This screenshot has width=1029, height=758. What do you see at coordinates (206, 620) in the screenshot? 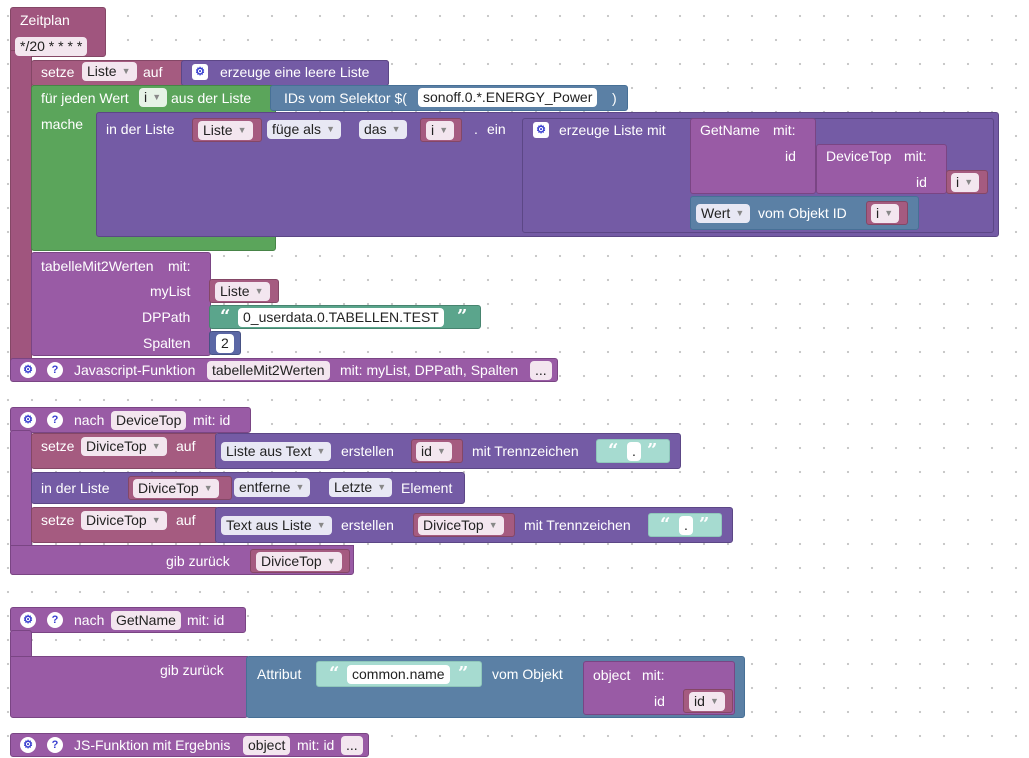
I see `getname-fn-params: mit: id` at bounding box center [206, 620].